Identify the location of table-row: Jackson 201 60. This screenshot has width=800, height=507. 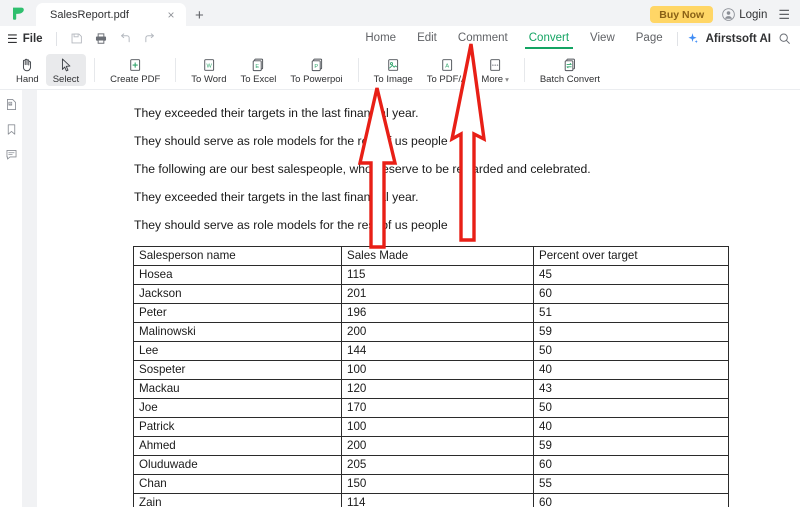
(431, 294).